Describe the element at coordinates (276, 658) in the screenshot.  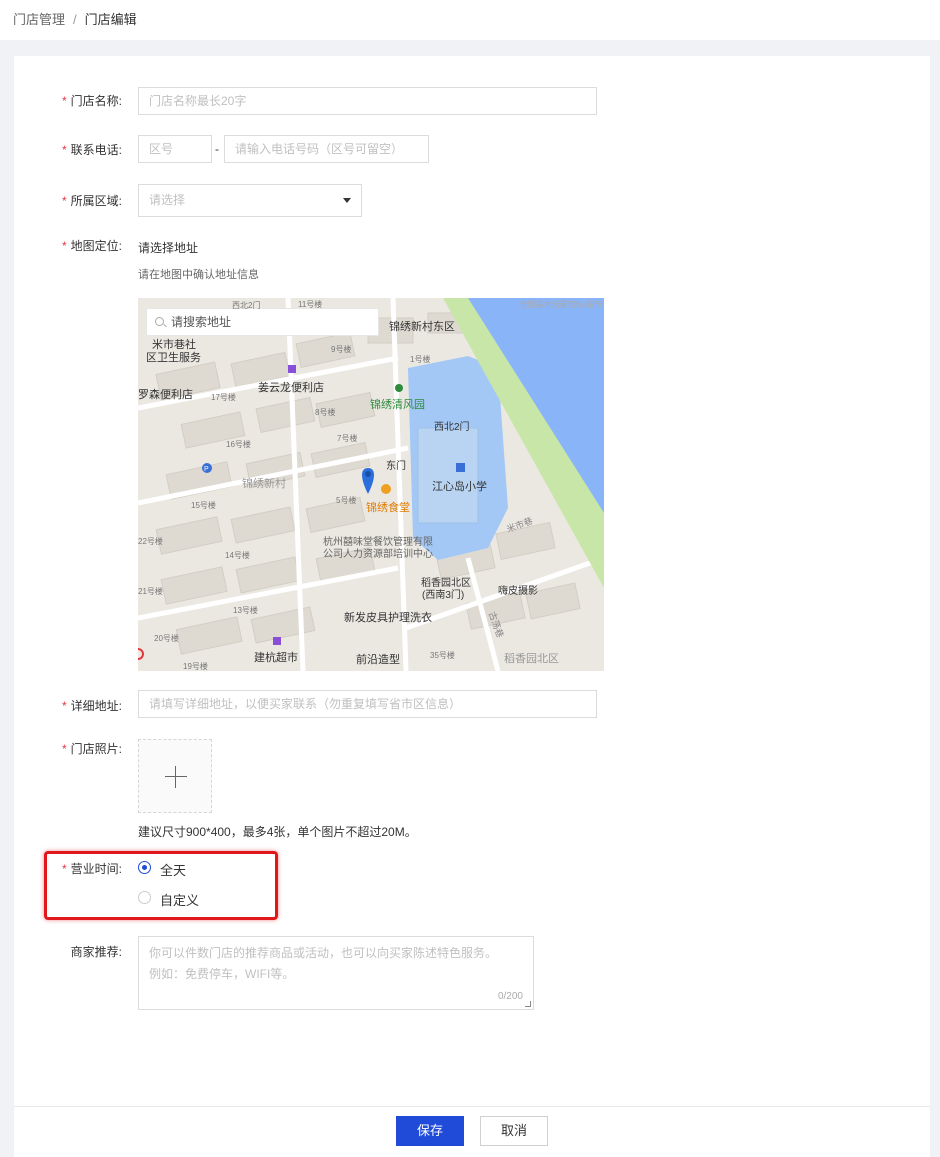
I see `map-label: 建杭超市` at that location.